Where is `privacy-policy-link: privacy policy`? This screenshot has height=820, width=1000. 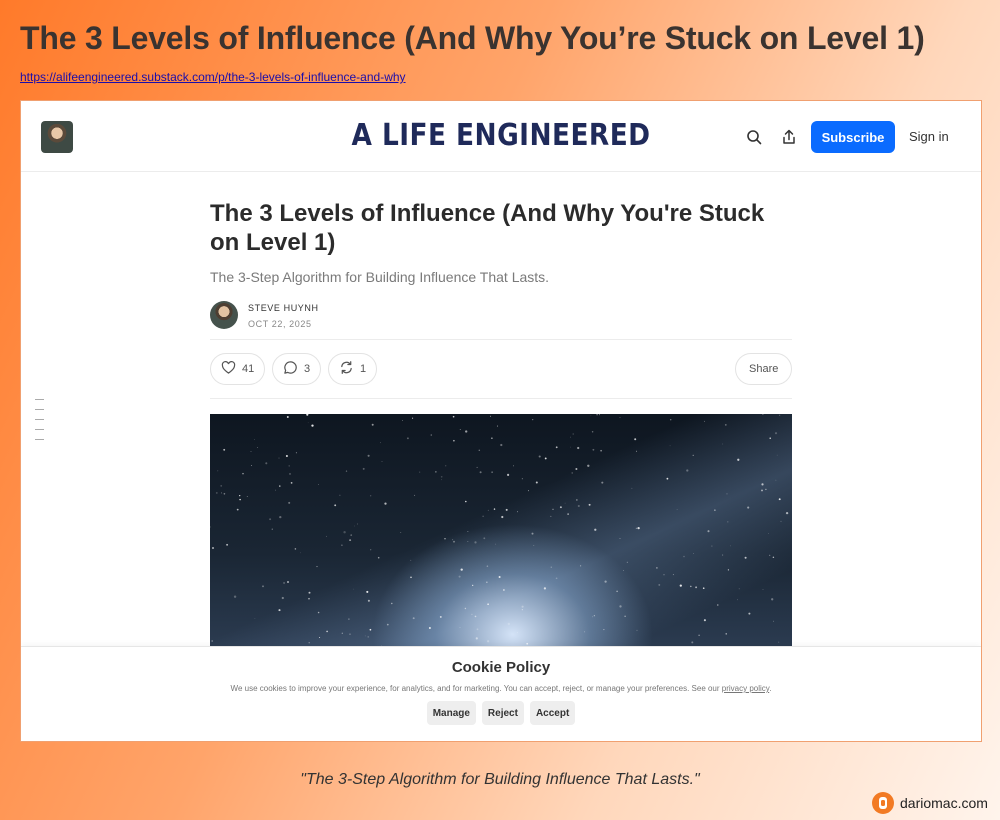
privacy-policy-link: privacy policy is located at coordinates (745, 688).